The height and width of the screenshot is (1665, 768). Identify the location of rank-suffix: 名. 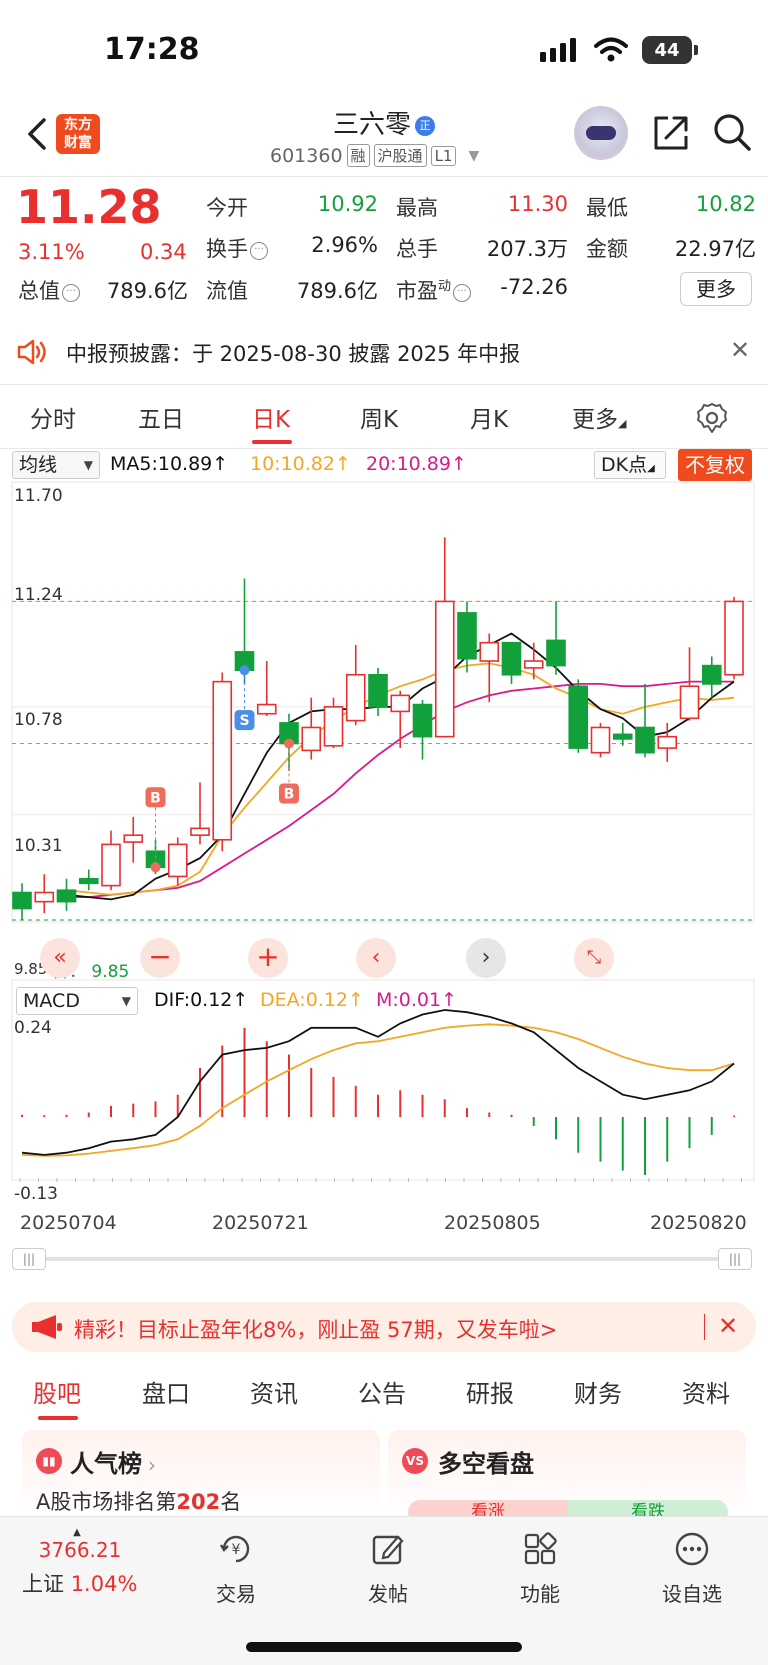
(231, 1502).